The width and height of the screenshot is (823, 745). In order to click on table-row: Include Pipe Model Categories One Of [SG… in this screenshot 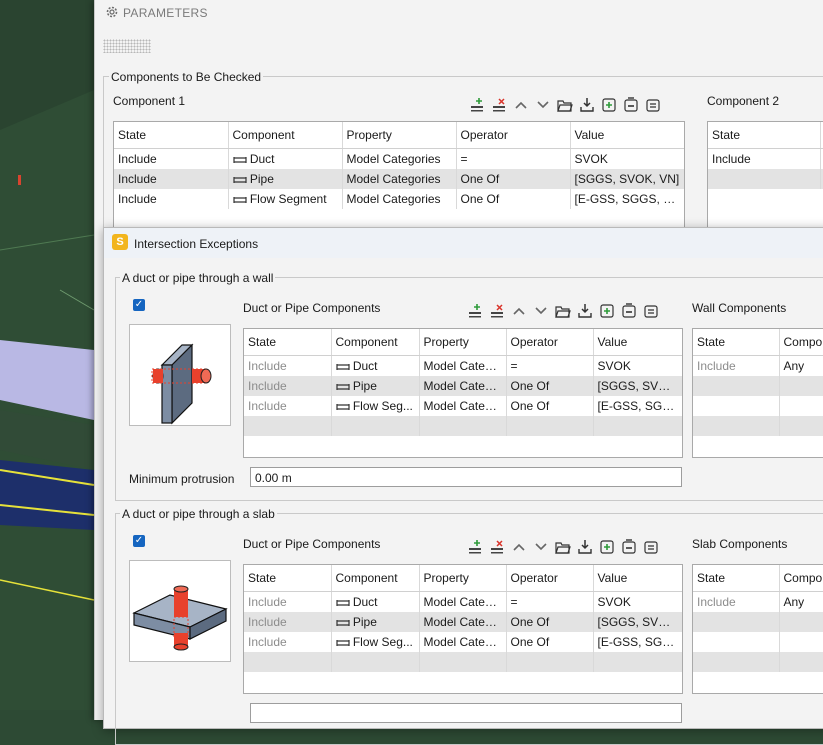, I will do `click(399, 179)`.